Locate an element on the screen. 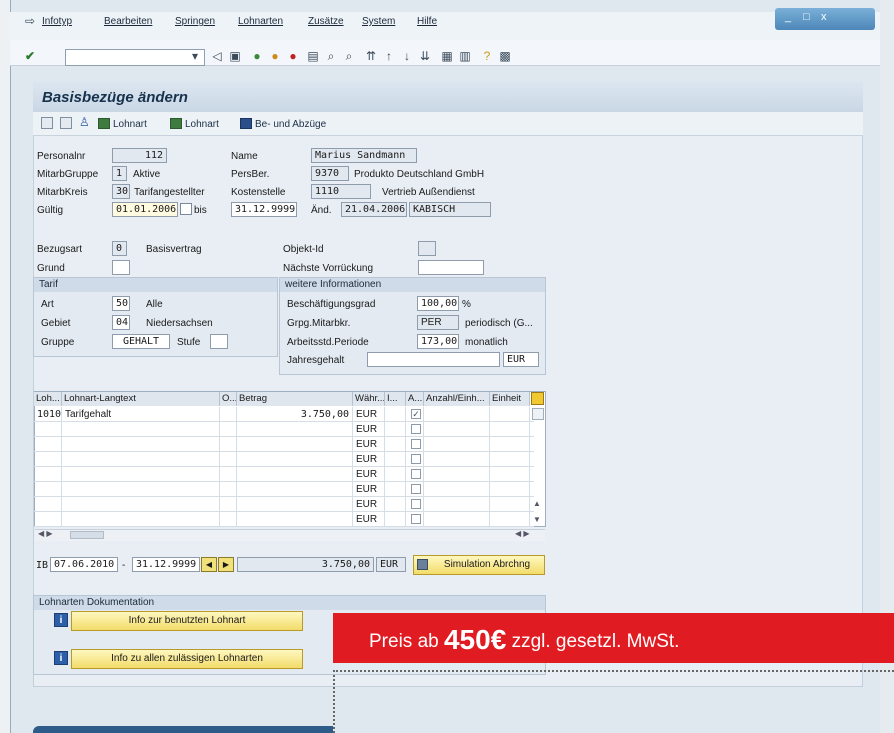  ib-von-field: 07.06.2010 is located at coordinates (84, 564).